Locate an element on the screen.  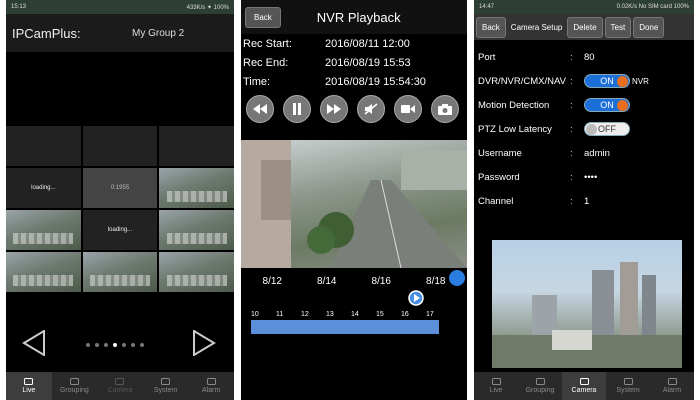
camera-cell: 0:1955 is located at coordinates (120, 188).